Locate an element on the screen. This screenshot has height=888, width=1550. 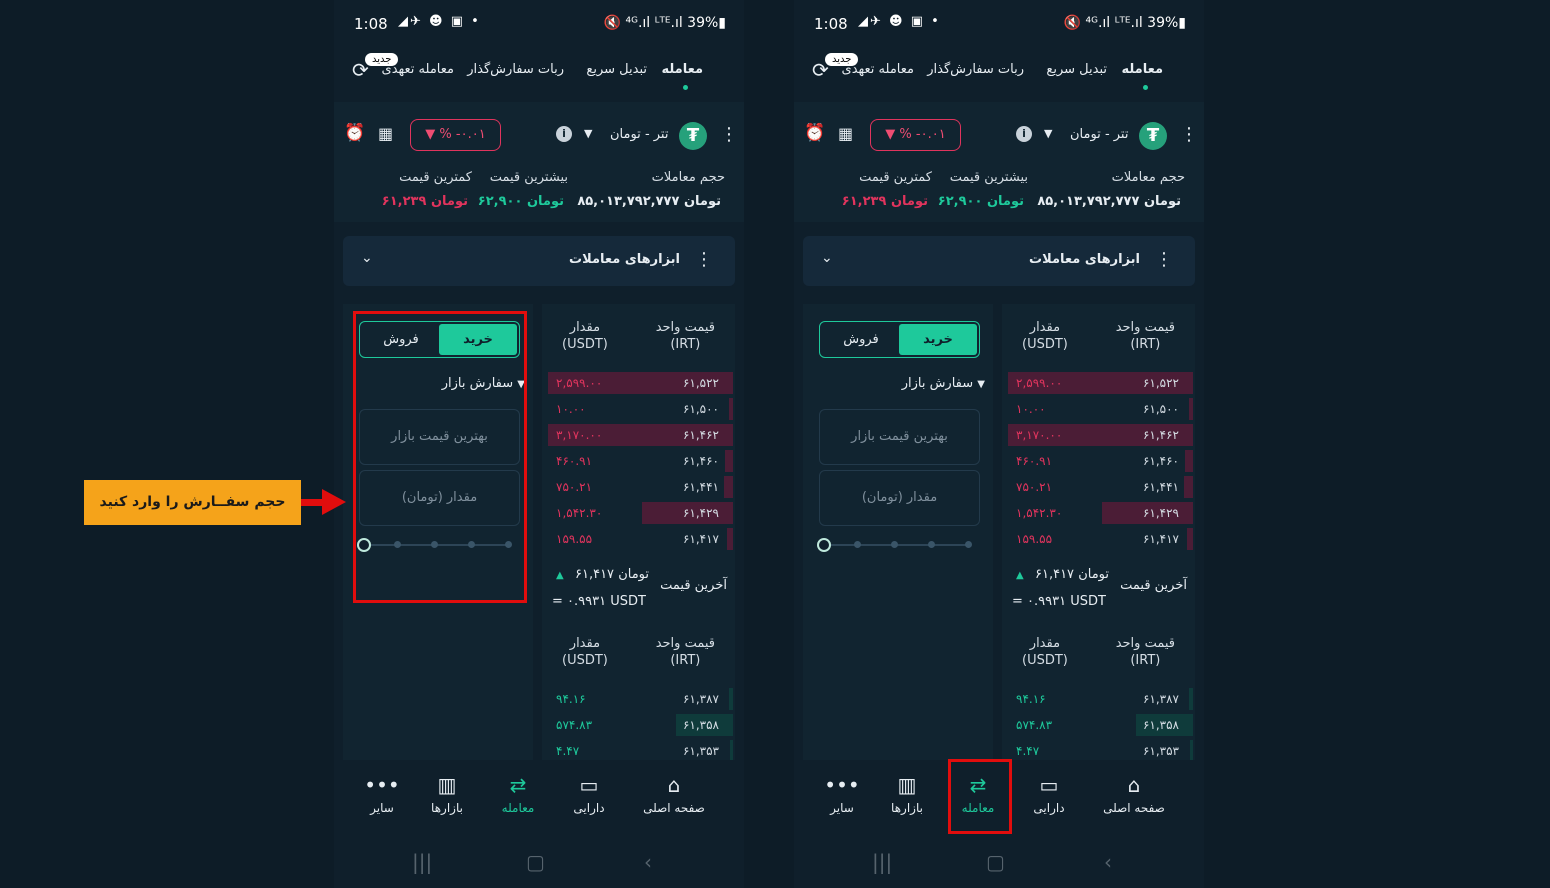
order-amount: ۱۰.۰۰ is located at coordinates (571, 409).